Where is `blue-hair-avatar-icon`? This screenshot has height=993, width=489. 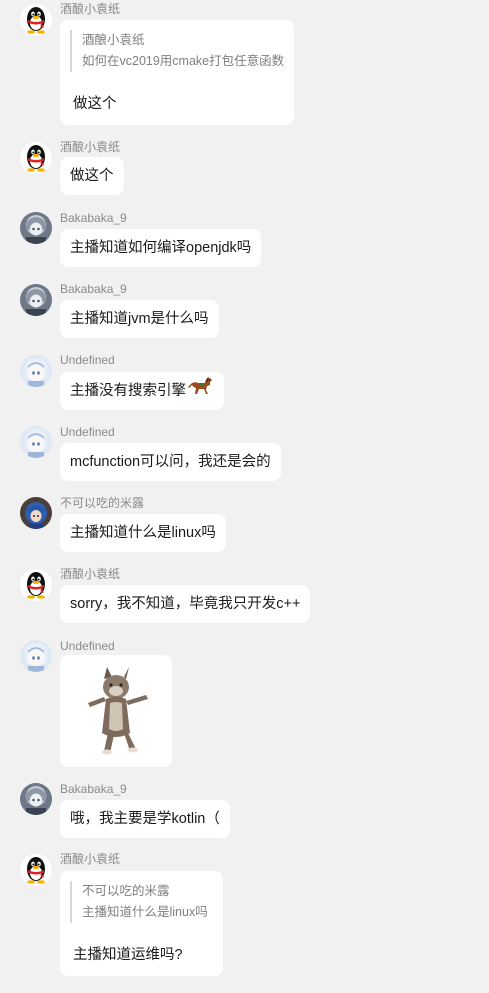
blue-hair-avatar-icon is located at coordinates (36, 513).